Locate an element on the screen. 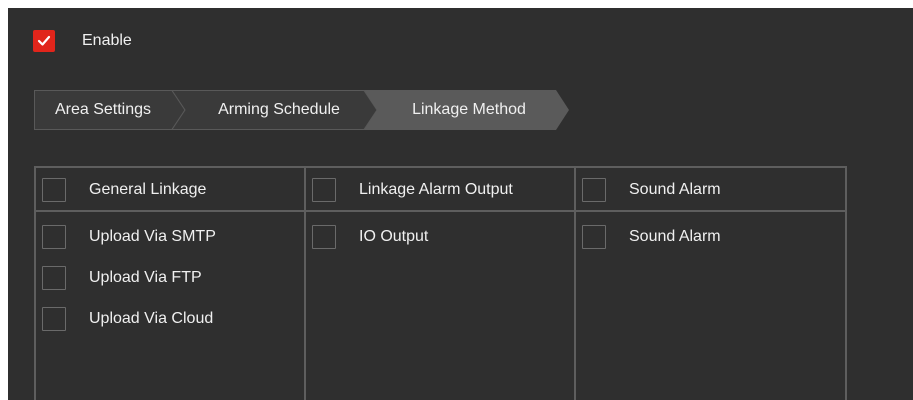 This screenshot has height=400, width=913. tab-label: Area Settings is located at coordinates (103, 109).